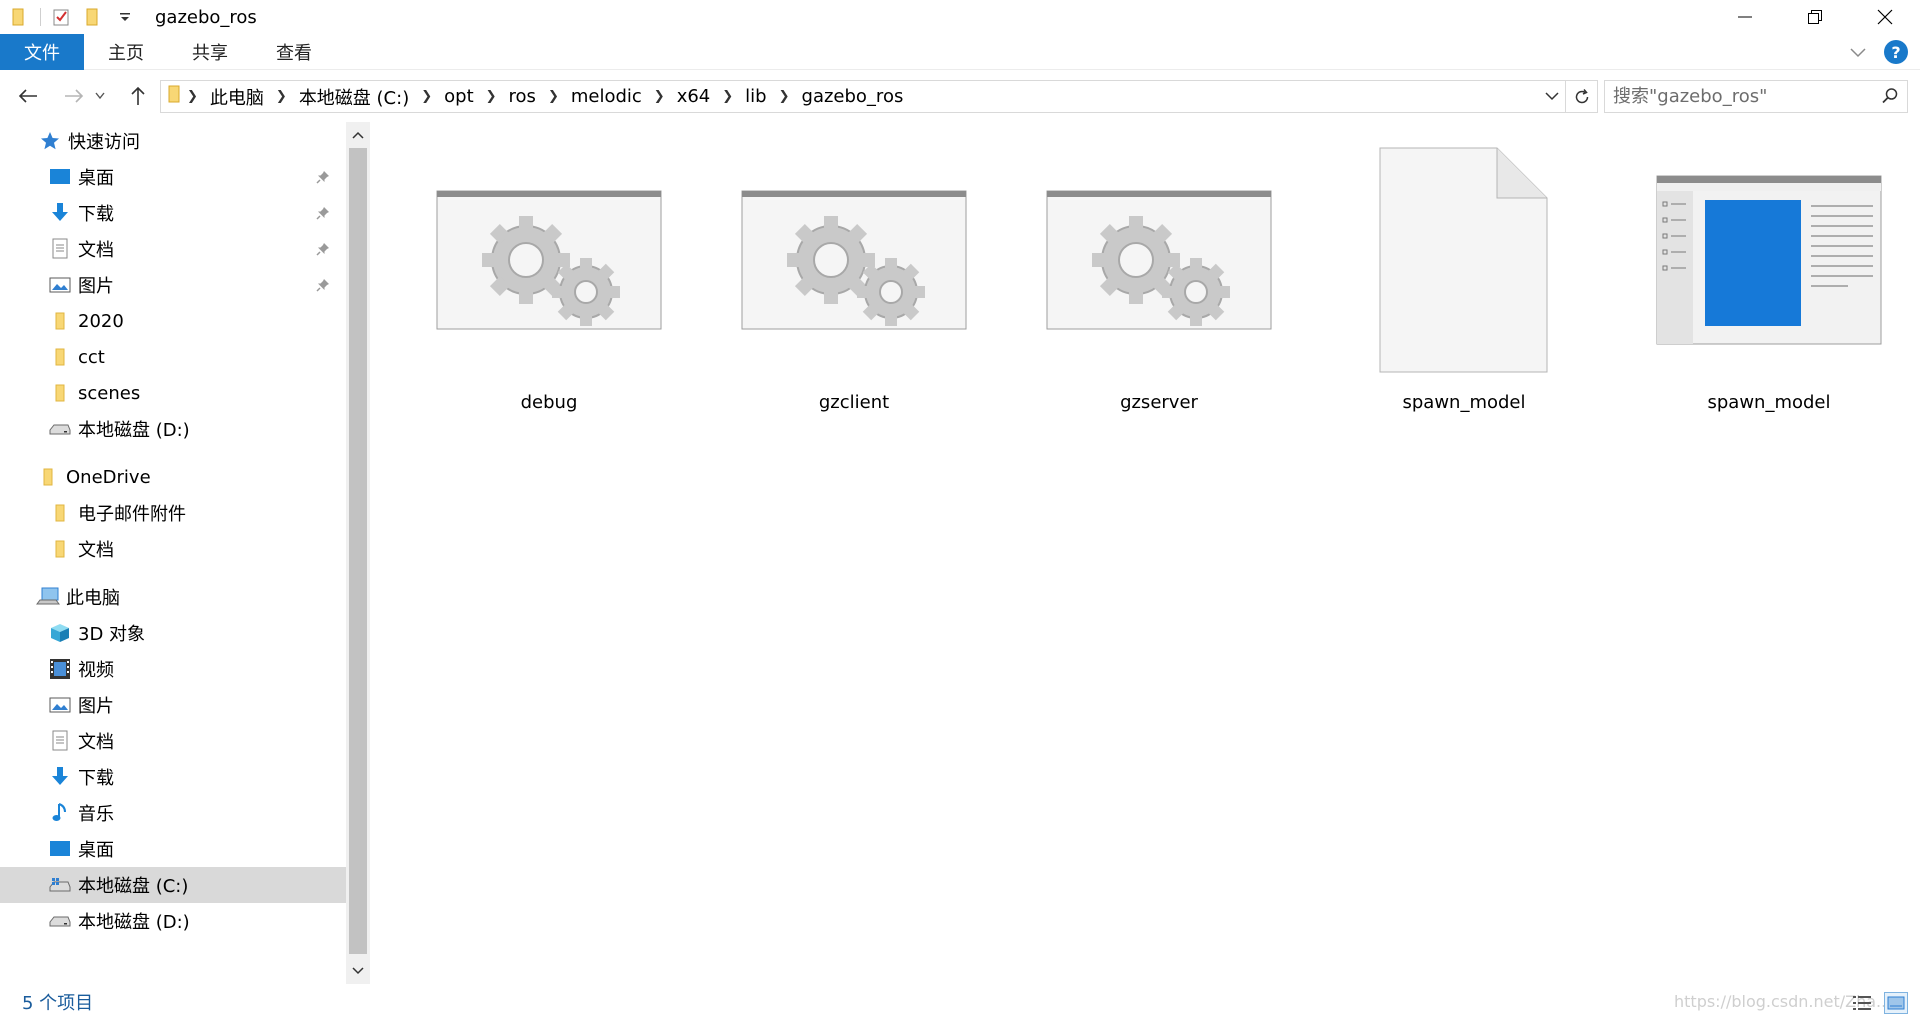 The image size is (1920, 1020). Describe the element at coordinates (1552, 96) in the screenshot. I see `address-dropdown-icon` at that location.